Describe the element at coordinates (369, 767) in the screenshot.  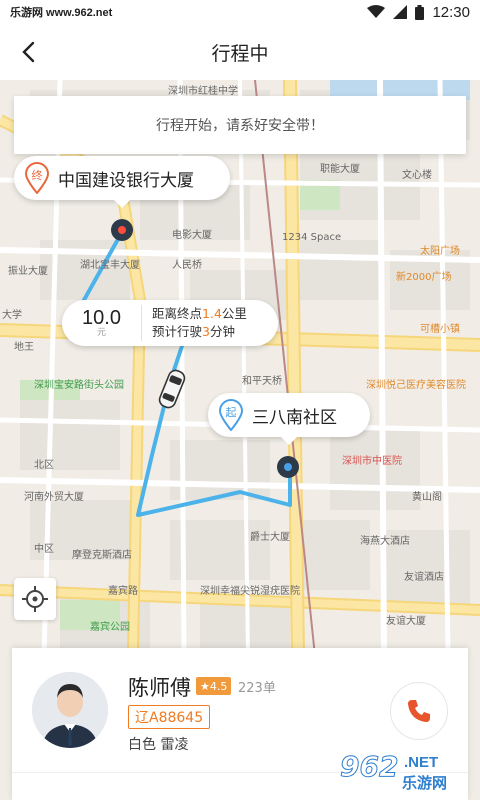
I see `watermark-number: 962` at that location.